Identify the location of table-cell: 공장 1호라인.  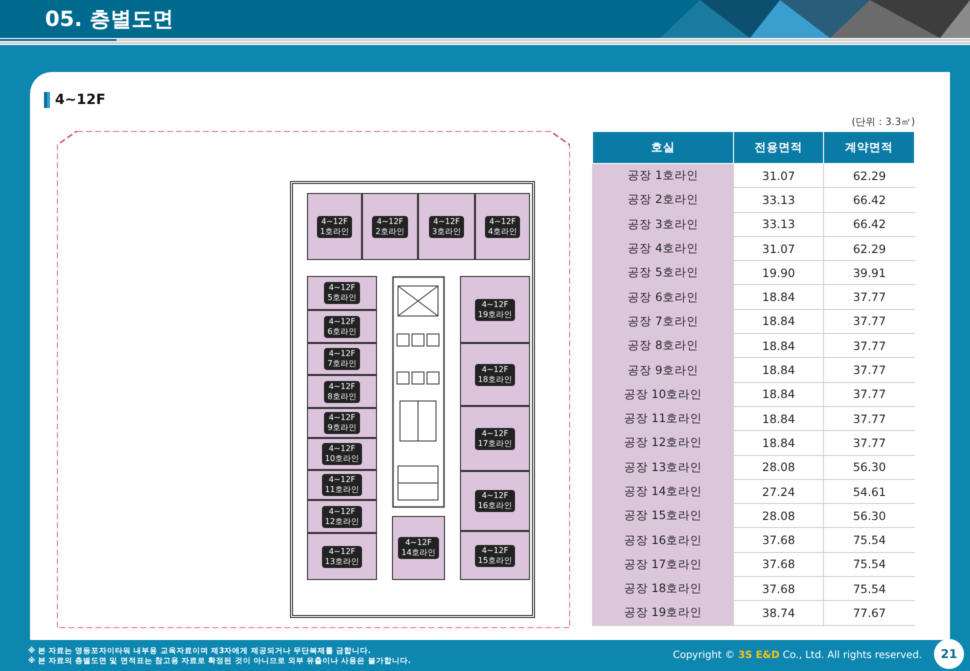
(663, 176).